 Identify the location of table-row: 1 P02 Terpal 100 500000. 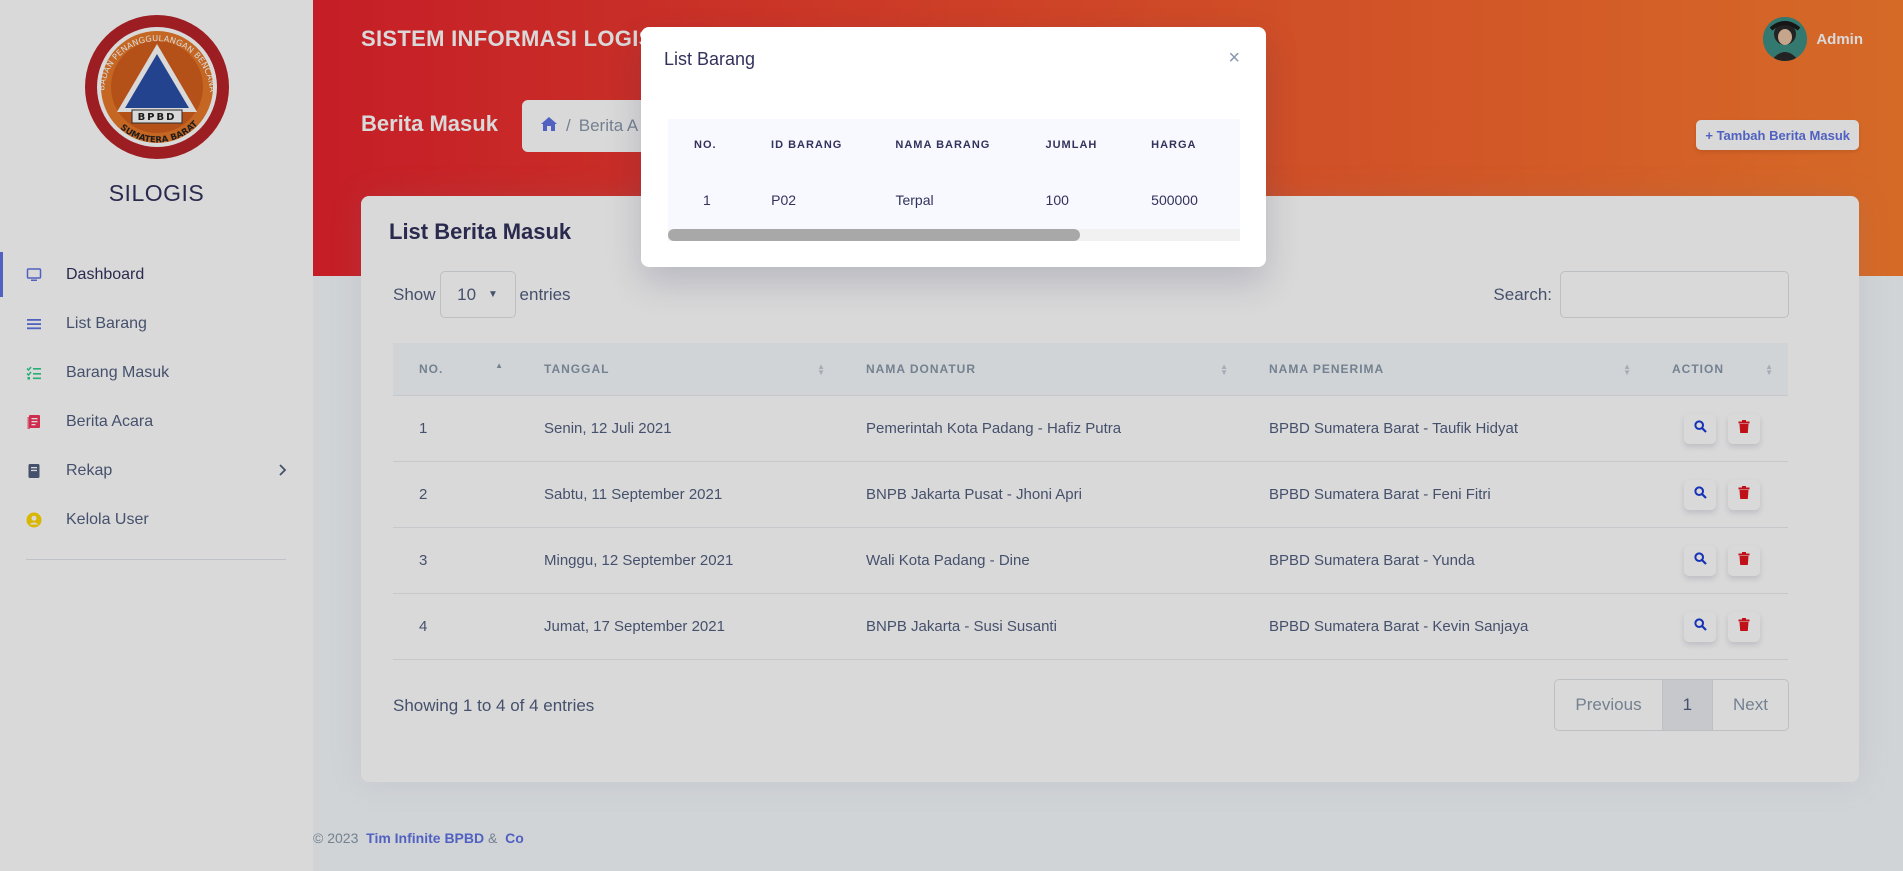
(954, 200).